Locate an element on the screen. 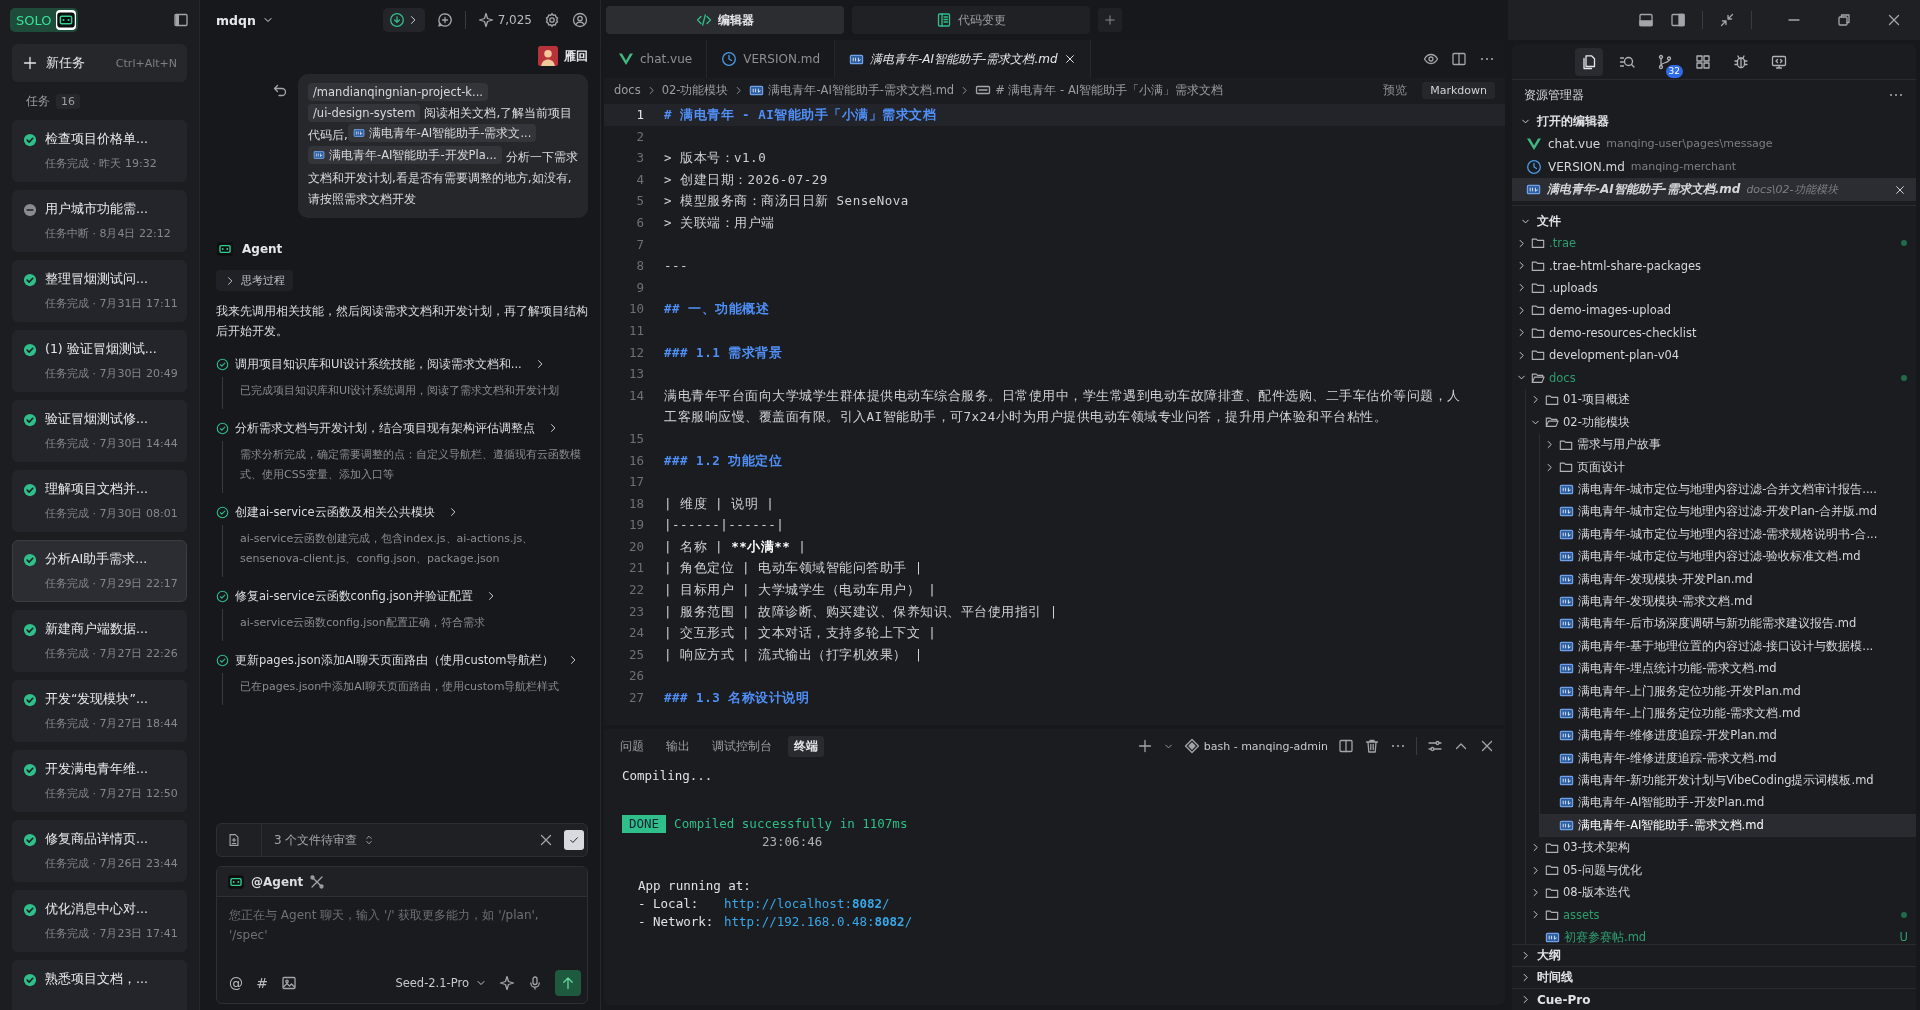 The width and height of the screenshot is (1920, 1010). task-card: 检查项目价格单... 任务完成 · 昨天 19:32 is located at coordinates (99, 151).